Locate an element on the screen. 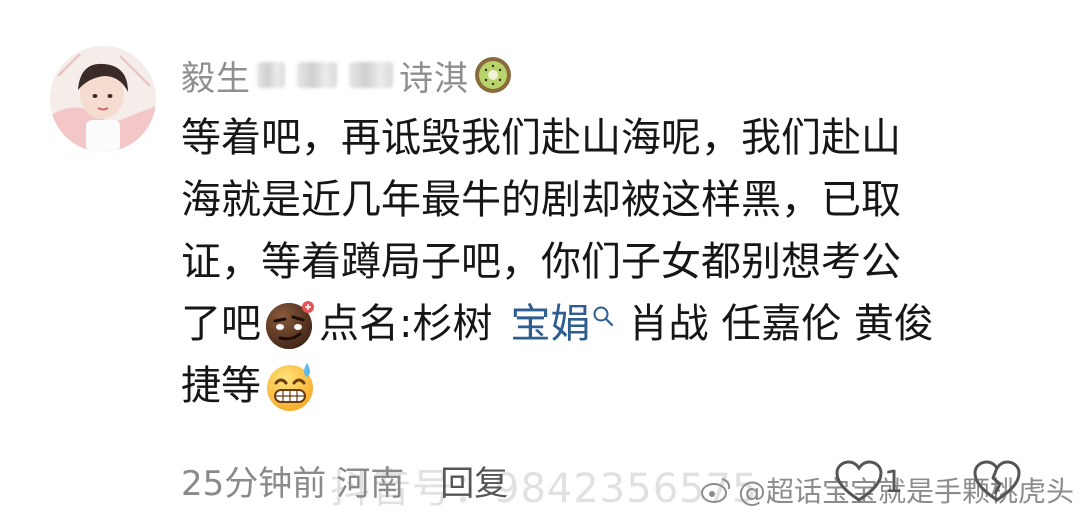 The image size is (1080, 524). reply-button: 回复 is located at coordinates (474, 480).